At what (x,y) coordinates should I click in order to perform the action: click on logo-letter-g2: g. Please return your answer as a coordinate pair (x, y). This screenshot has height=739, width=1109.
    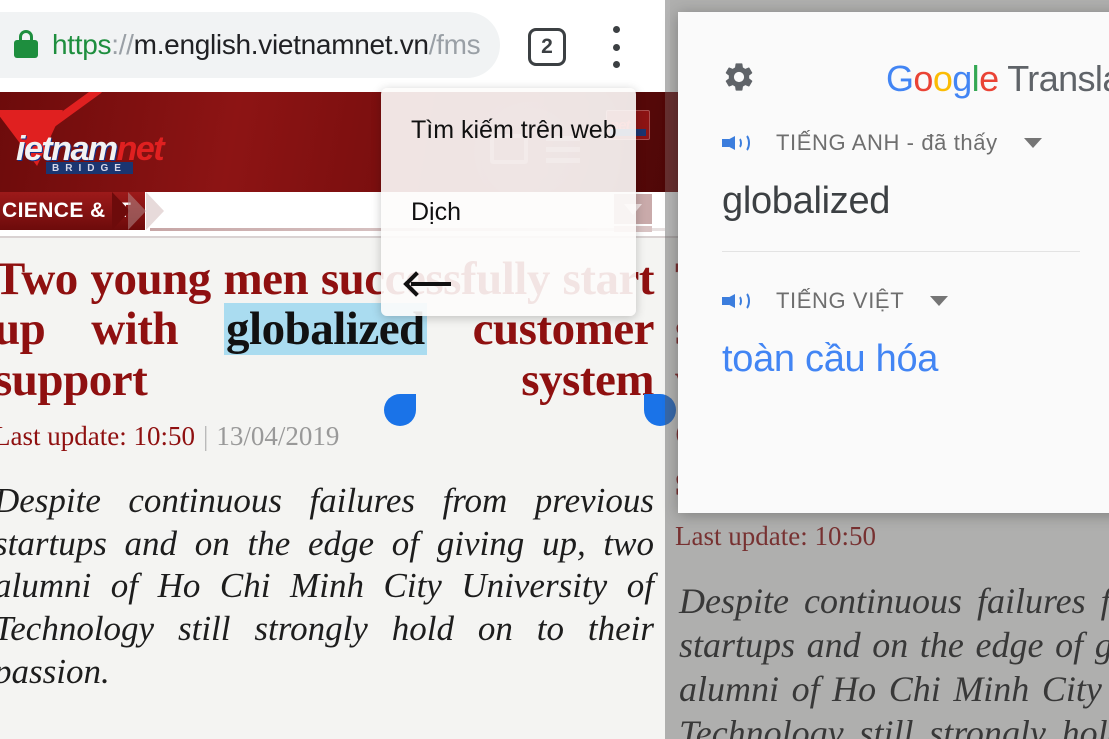
    Looking at the image, I should click on (962, 78).